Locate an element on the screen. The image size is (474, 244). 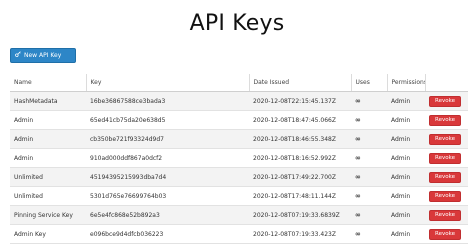
key-name: HashMetadata is located at coordinates (48, 101).